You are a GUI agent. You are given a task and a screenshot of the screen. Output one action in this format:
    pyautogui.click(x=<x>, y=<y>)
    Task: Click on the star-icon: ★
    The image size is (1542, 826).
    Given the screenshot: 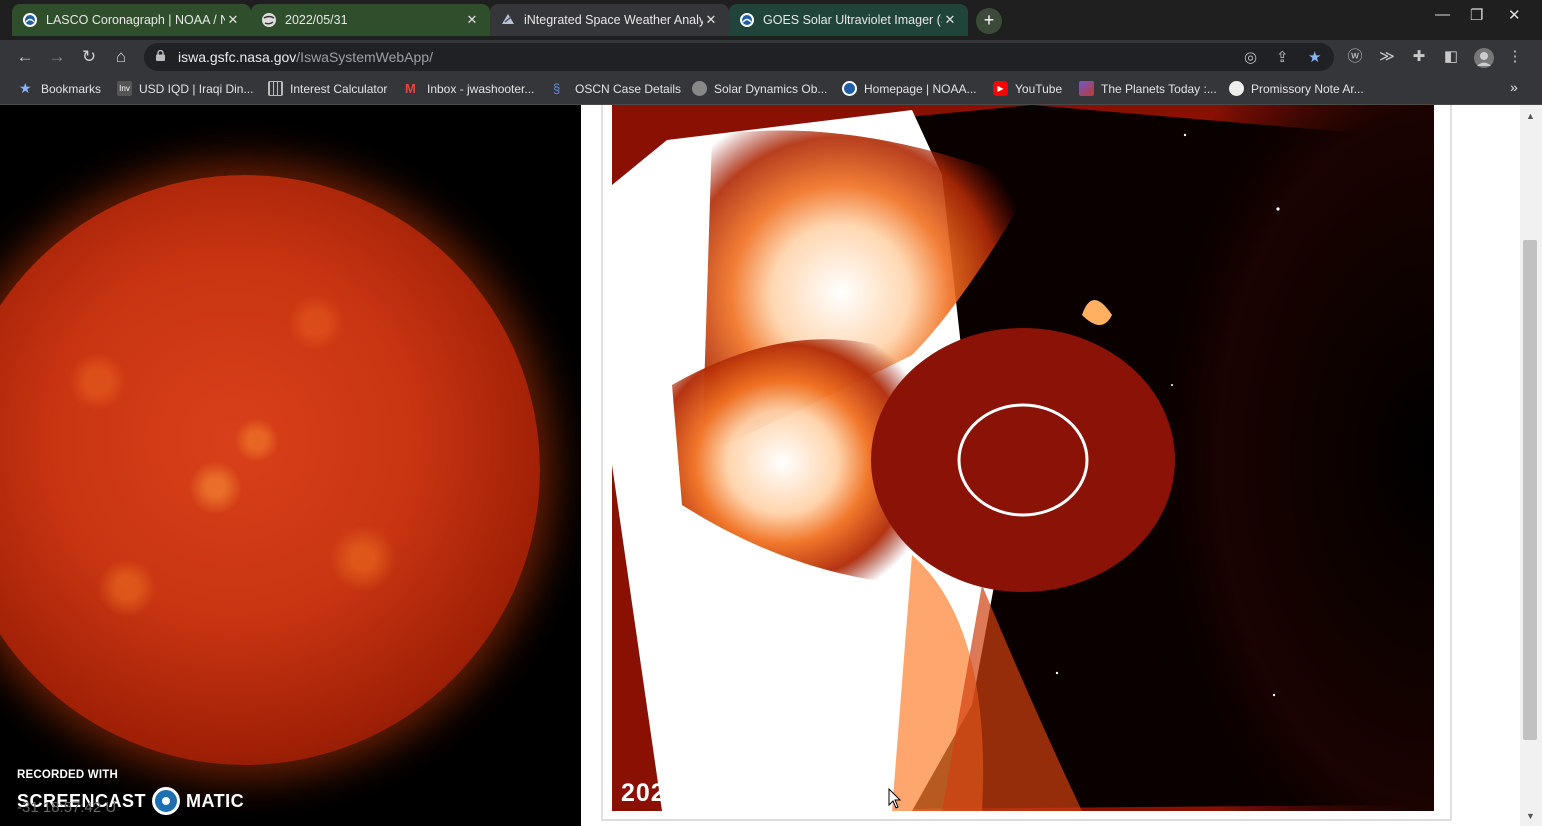 What is the action you would take?
    pyautogui.click(x=25, y=88)
    